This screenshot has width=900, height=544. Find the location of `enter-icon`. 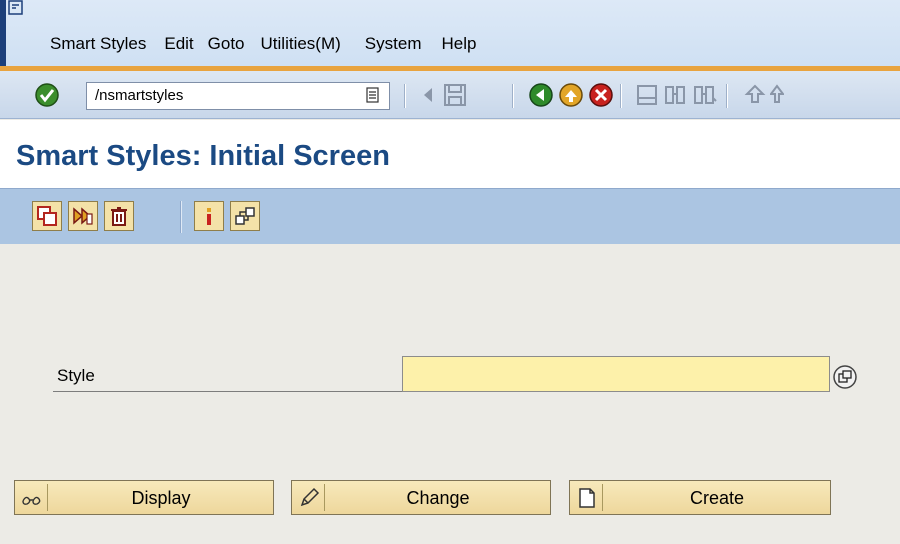

enter-icon is located at coordinates (47, 95).